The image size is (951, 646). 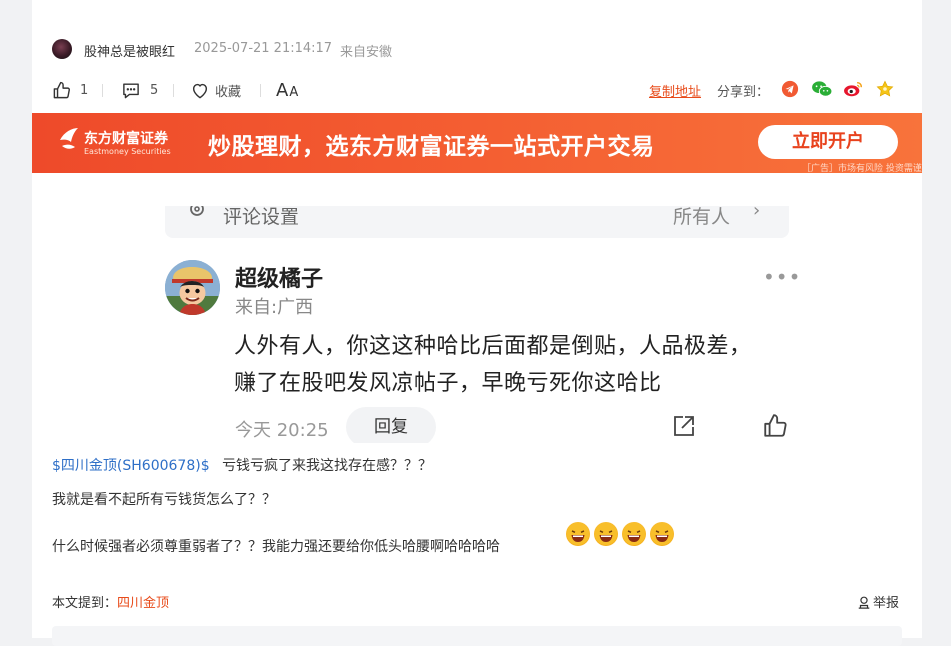 I want to click on more-options-icon: •••, so click(x=782, y=277).